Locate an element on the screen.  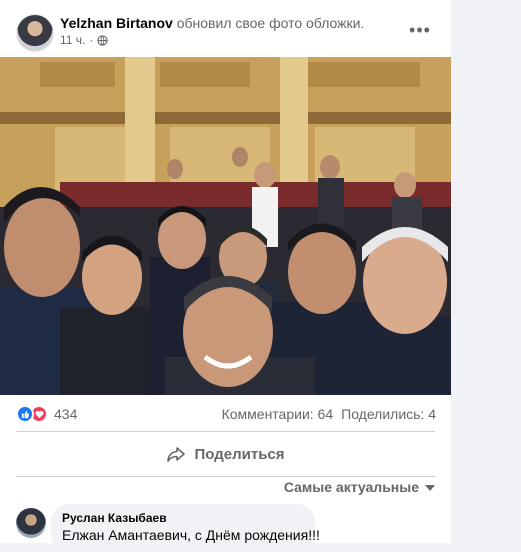
post-action-text: обновил свое фото обложки. is located at coordinates (270, 23).